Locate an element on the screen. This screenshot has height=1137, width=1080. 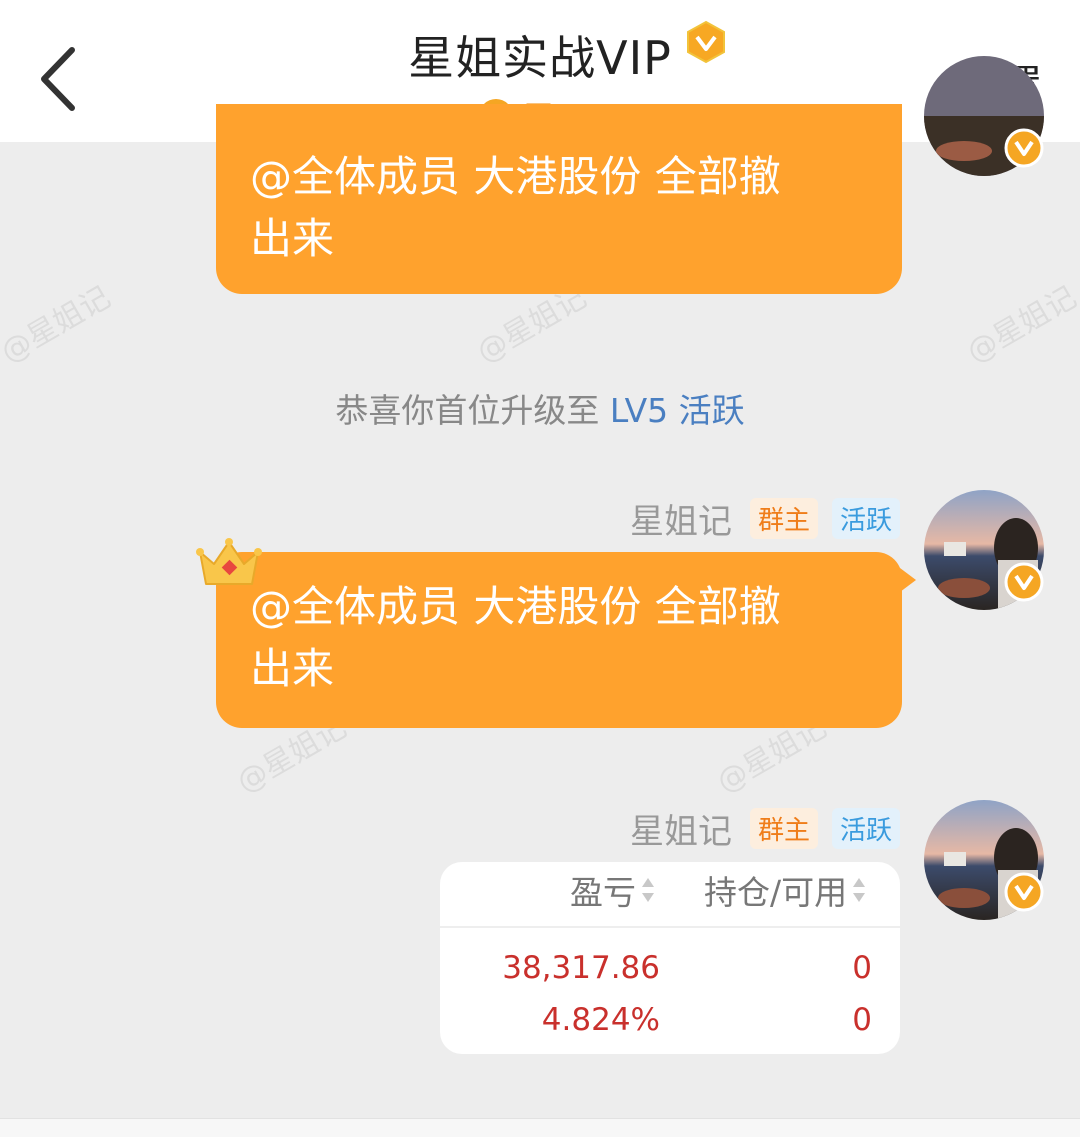
pl-header-label: 盈亏 is located at coordinates (603, 892).